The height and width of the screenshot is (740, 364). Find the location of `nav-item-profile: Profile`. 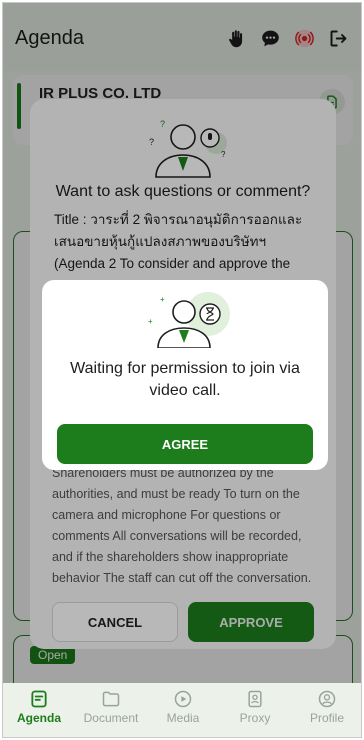

nav-item-profile: Profile is located at coordinates (326, 710).